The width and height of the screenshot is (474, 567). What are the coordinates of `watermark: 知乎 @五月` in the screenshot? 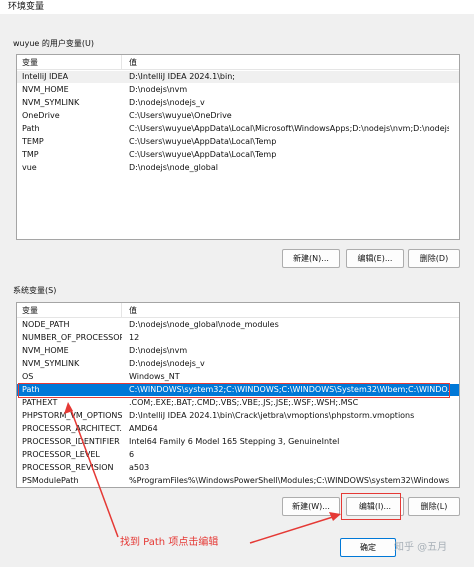 It's located at (421, 547).